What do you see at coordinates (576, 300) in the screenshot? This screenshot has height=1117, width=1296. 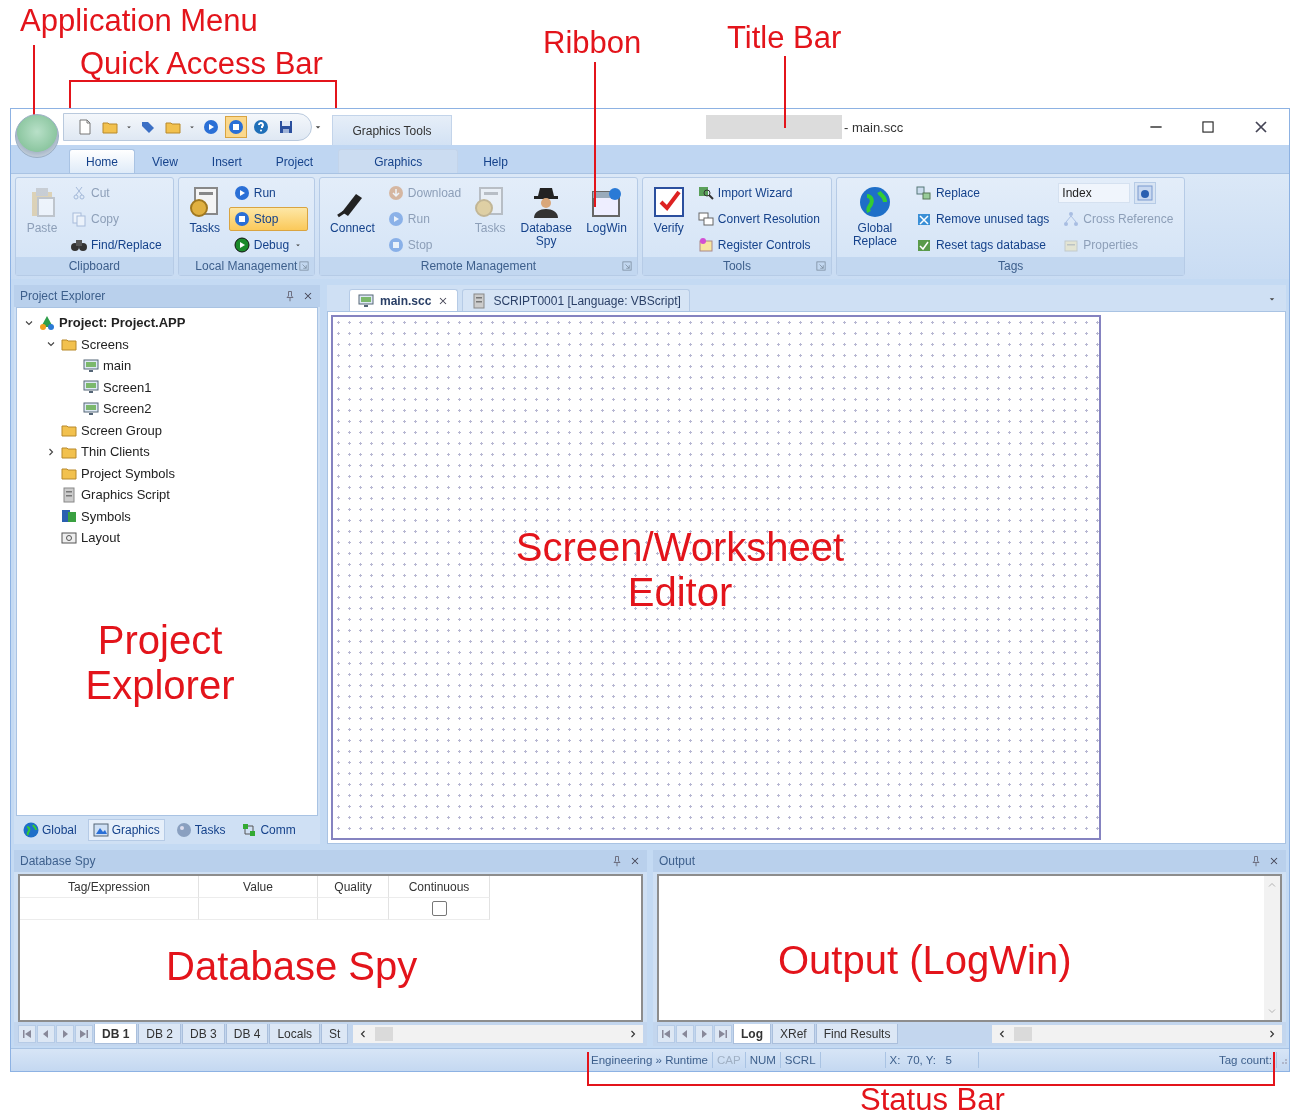 I see `document-tab: SCRIPT0001 [Language: VBScript]` at bounding box center [576, 300].